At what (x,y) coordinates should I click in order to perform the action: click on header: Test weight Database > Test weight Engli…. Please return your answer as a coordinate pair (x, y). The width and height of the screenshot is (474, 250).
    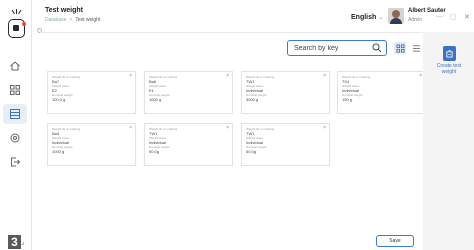
    Looking at the image, I should click on (257, 16).